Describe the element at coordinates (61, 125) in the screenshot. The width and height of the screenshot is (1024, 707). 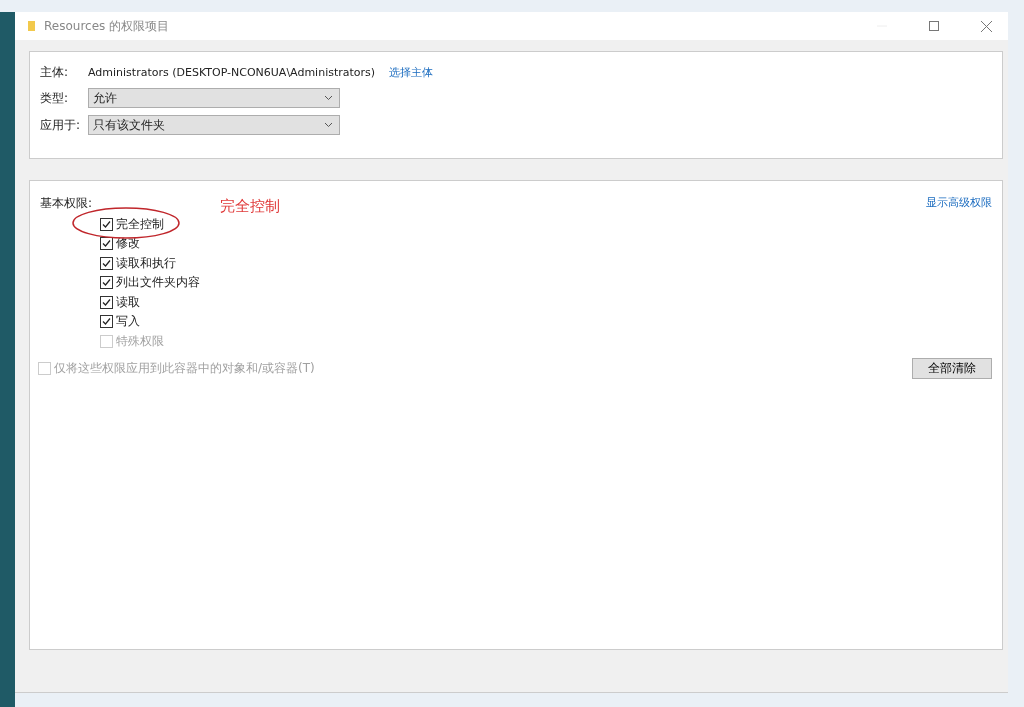
I see `field-label: 应用于:` at that location.